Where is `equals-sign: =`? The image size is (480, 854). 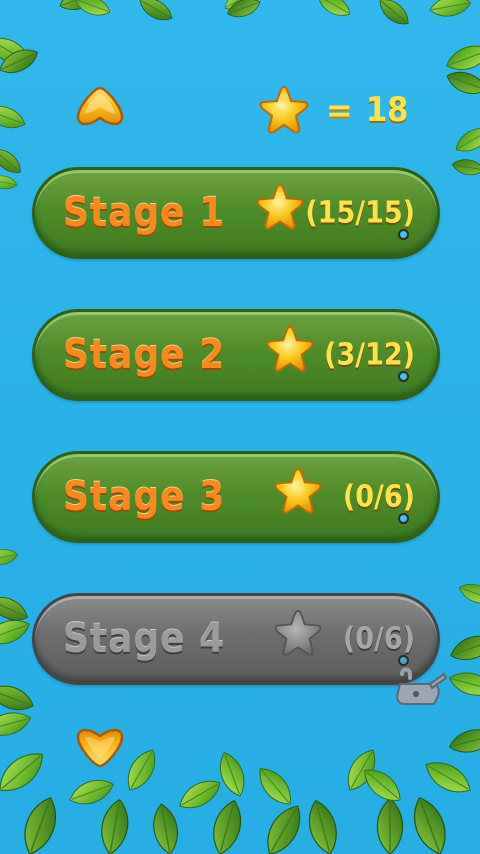
equals-sign: = is located at coordinates (340, 110).